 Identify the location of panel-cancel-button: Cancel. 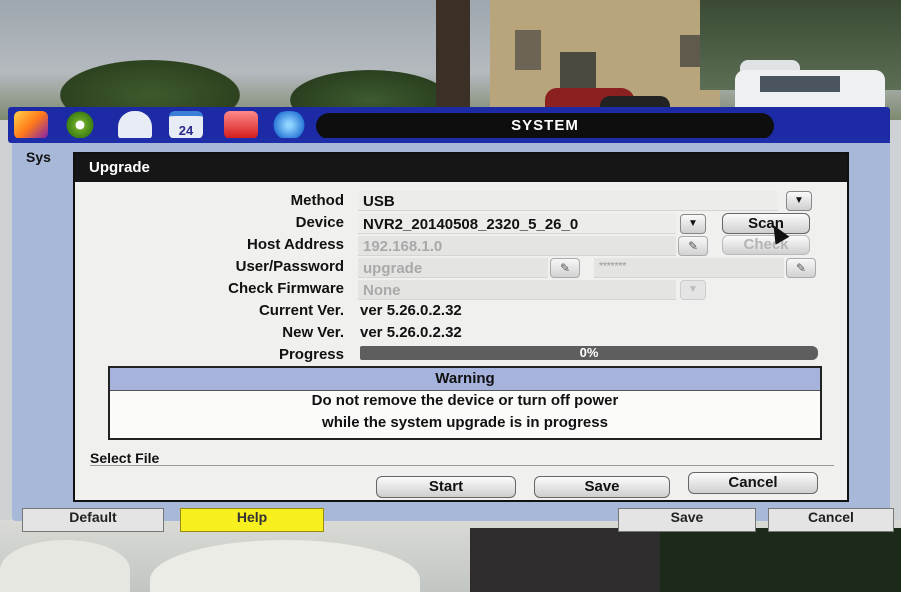
(831, 520).